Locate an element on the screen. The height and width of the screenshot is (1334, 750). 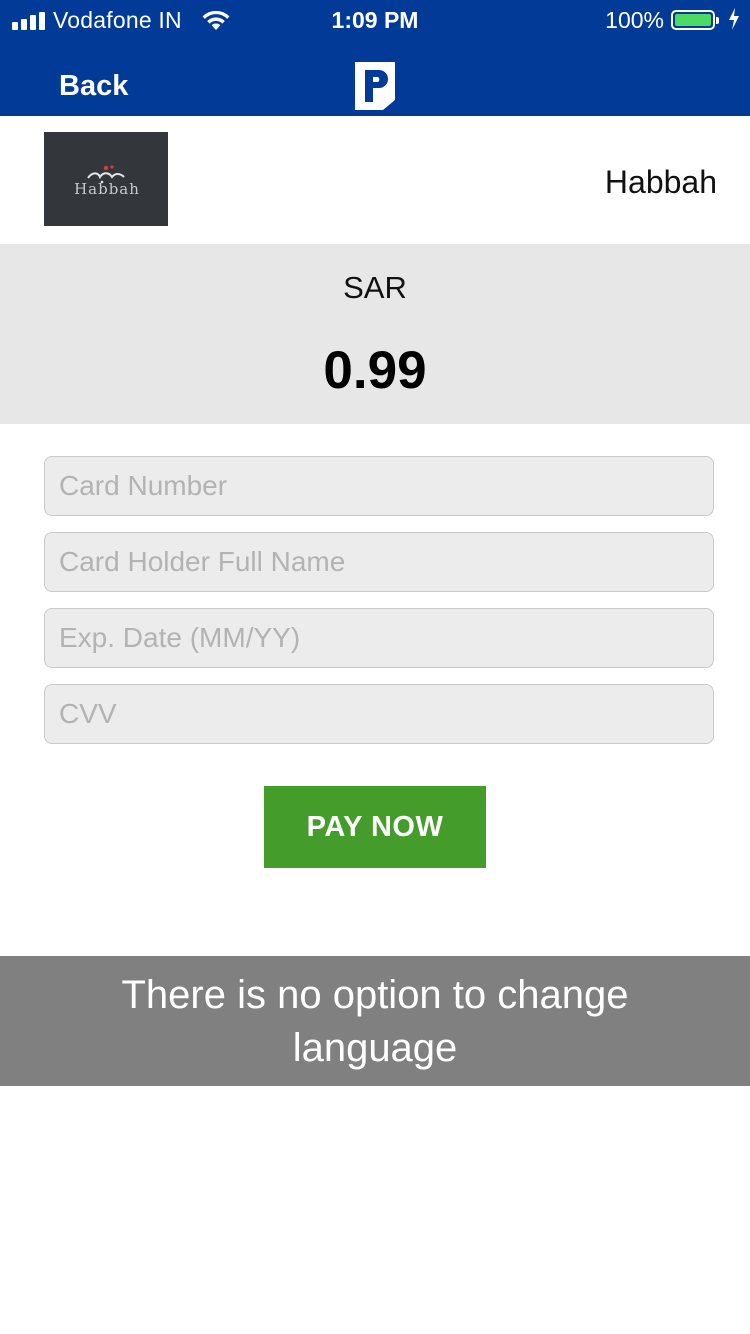
amount-panel: SAR 0.99 is located at coordinates (375, 334).